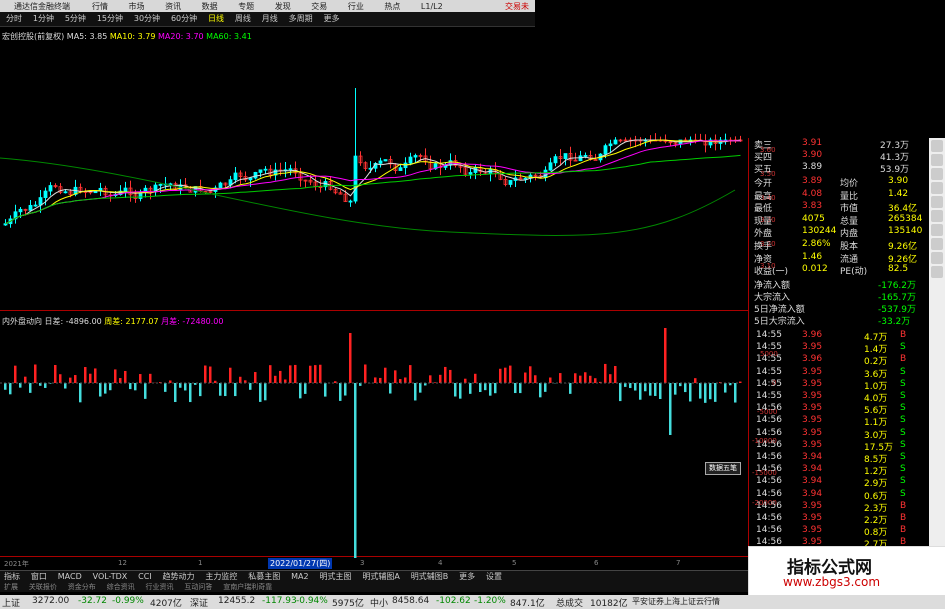 This screenshot has width=945, height=609. Describe the element at coordinates (221, 576) in the screenshot. I see `tab-indicator: 主力监控` at that location.